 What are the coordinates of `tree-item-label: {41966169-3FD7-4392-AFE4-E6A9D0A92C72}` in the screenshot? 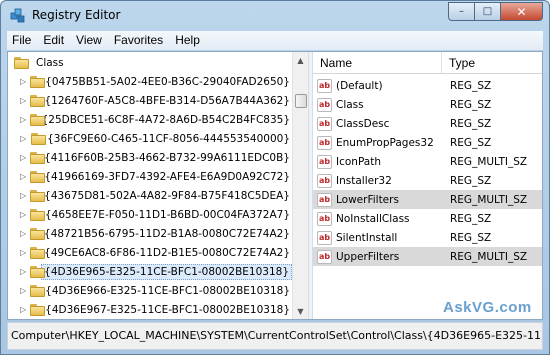 It's located at (167, 176).